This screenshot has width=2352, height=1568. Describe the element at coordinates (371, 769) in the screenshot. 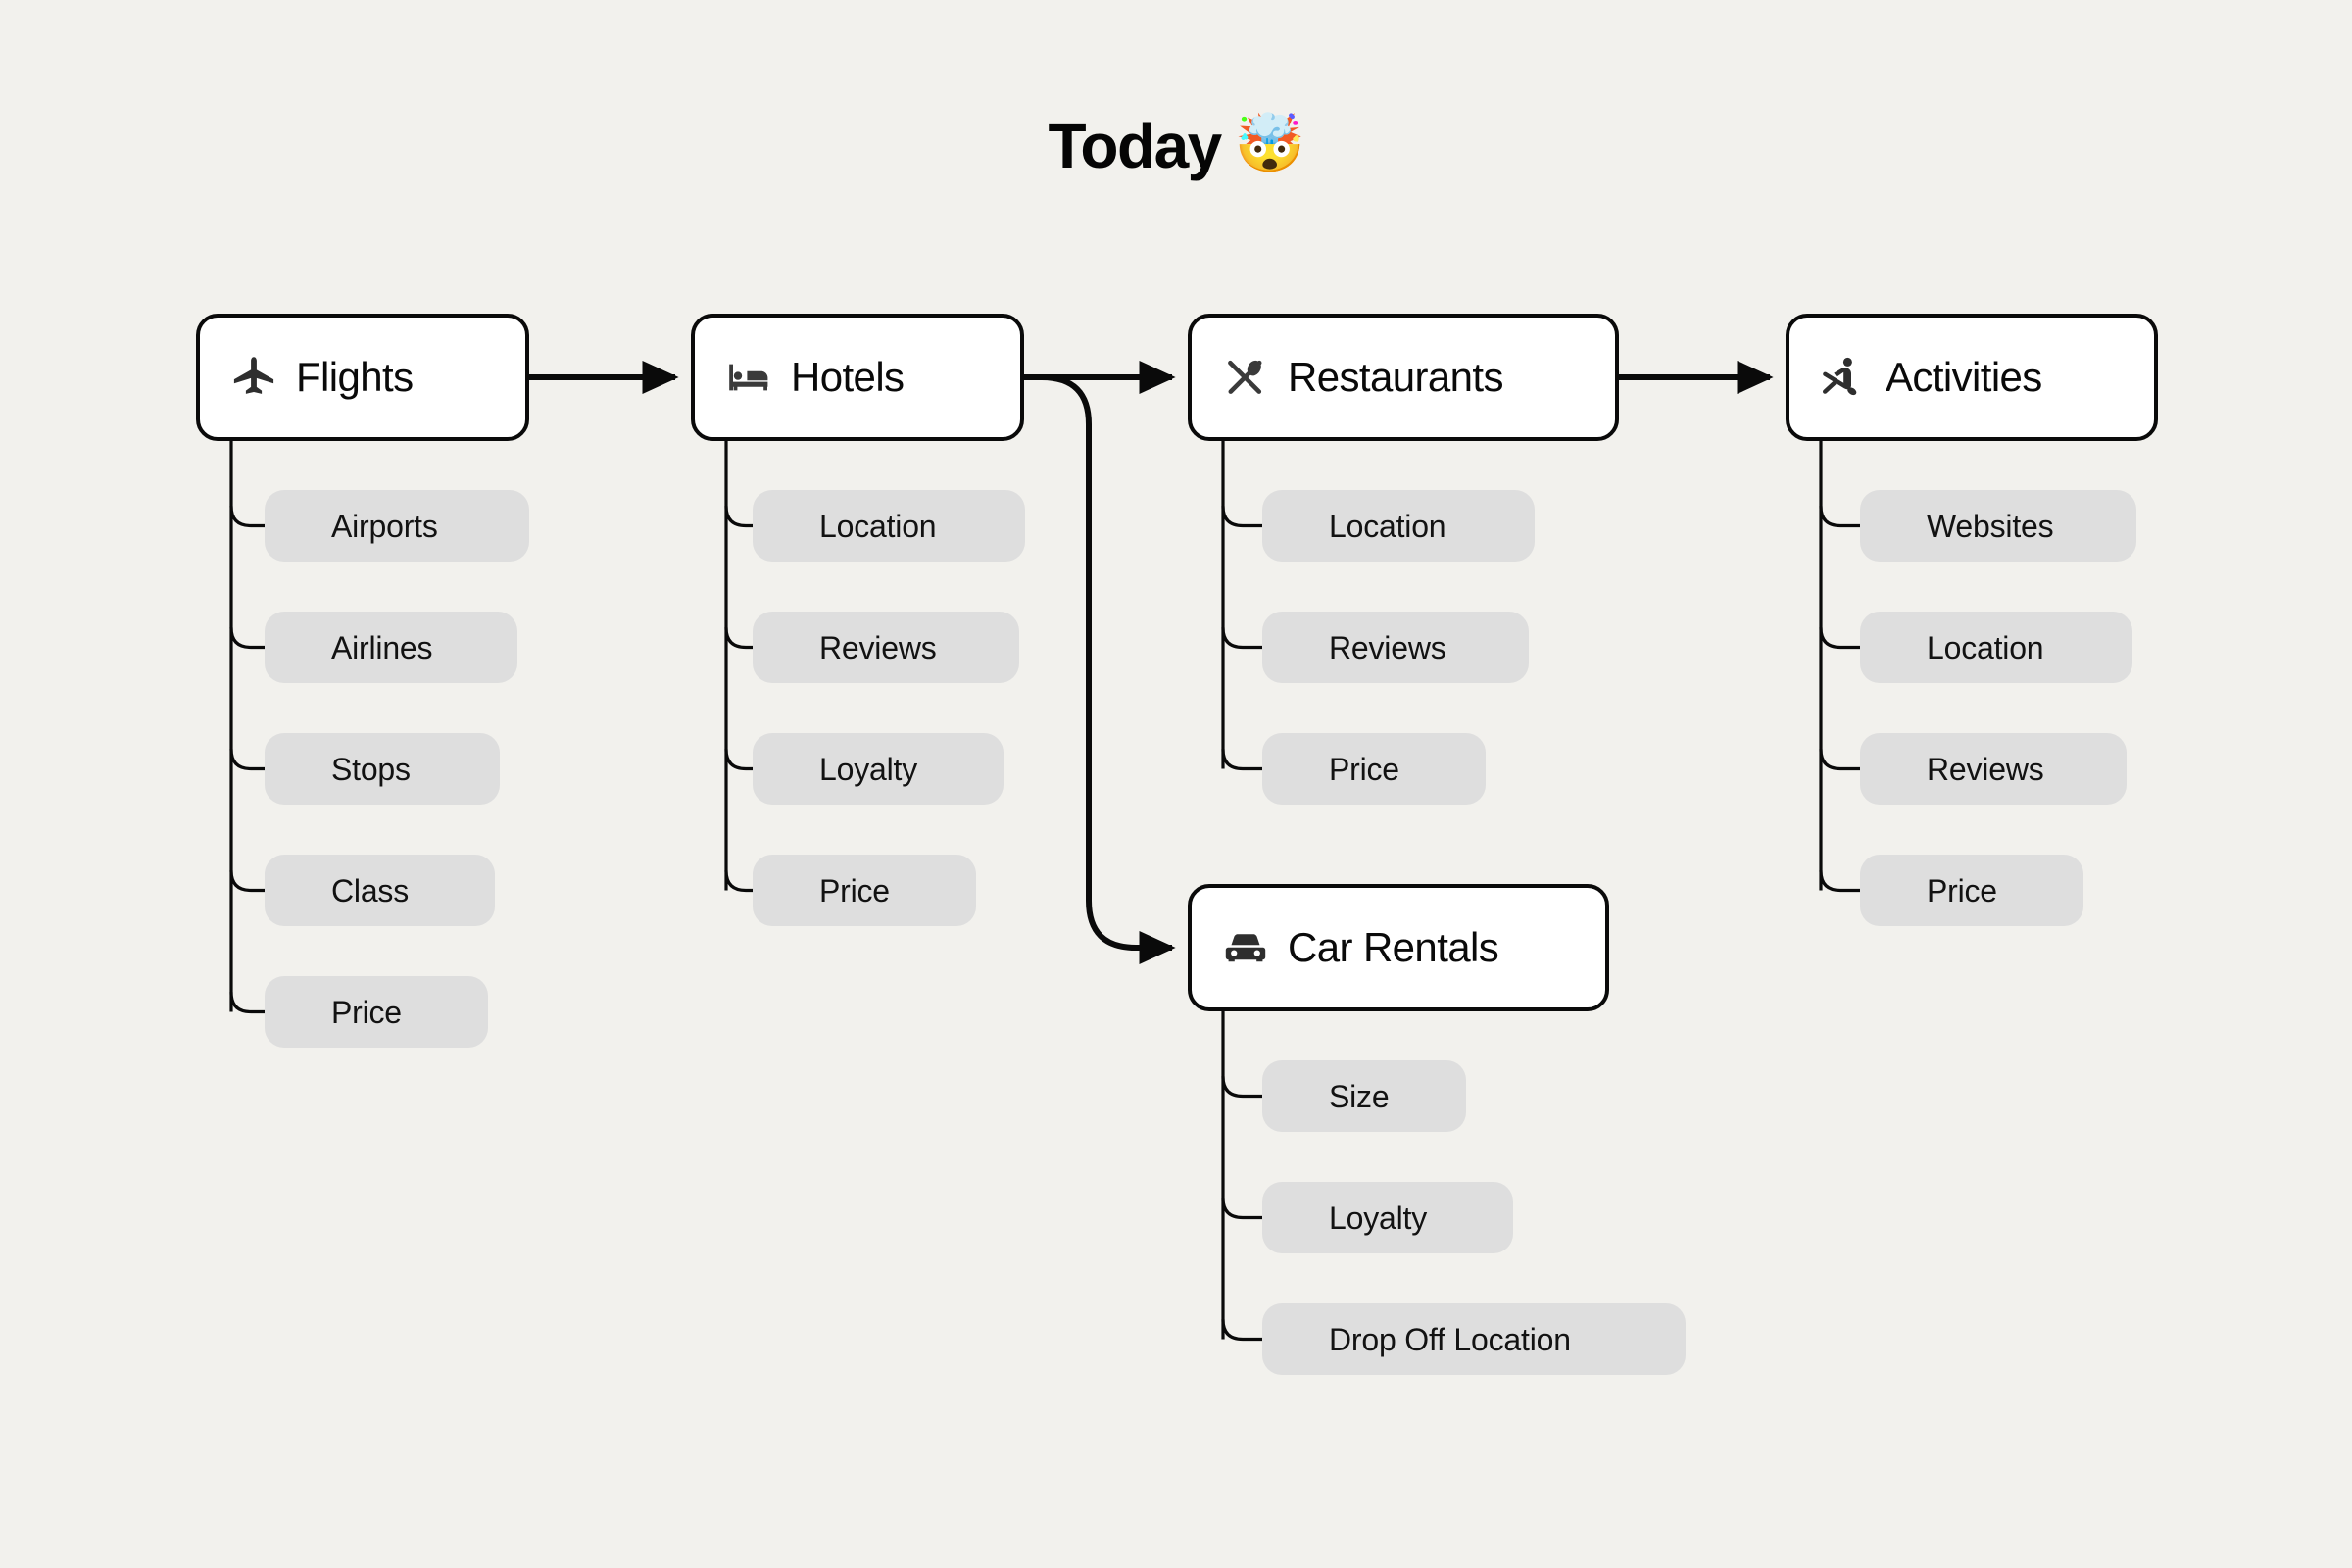

I see `chip-label: Stops` at that location.